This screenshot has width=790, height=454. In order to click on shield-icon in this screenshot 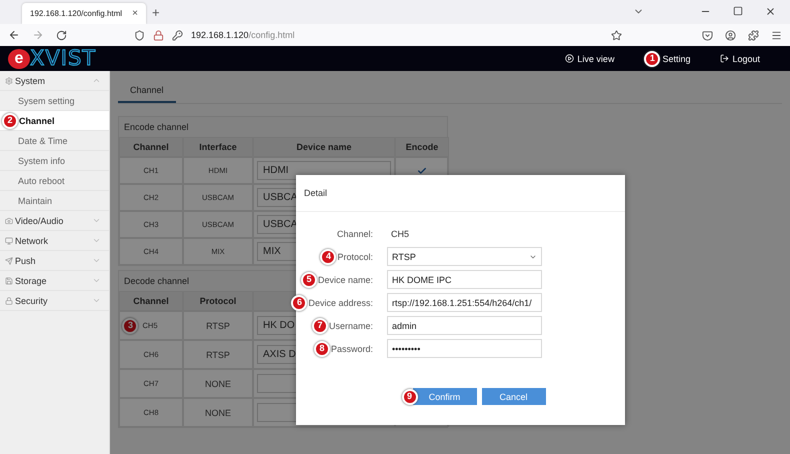, I will do `click(139, 35)`.